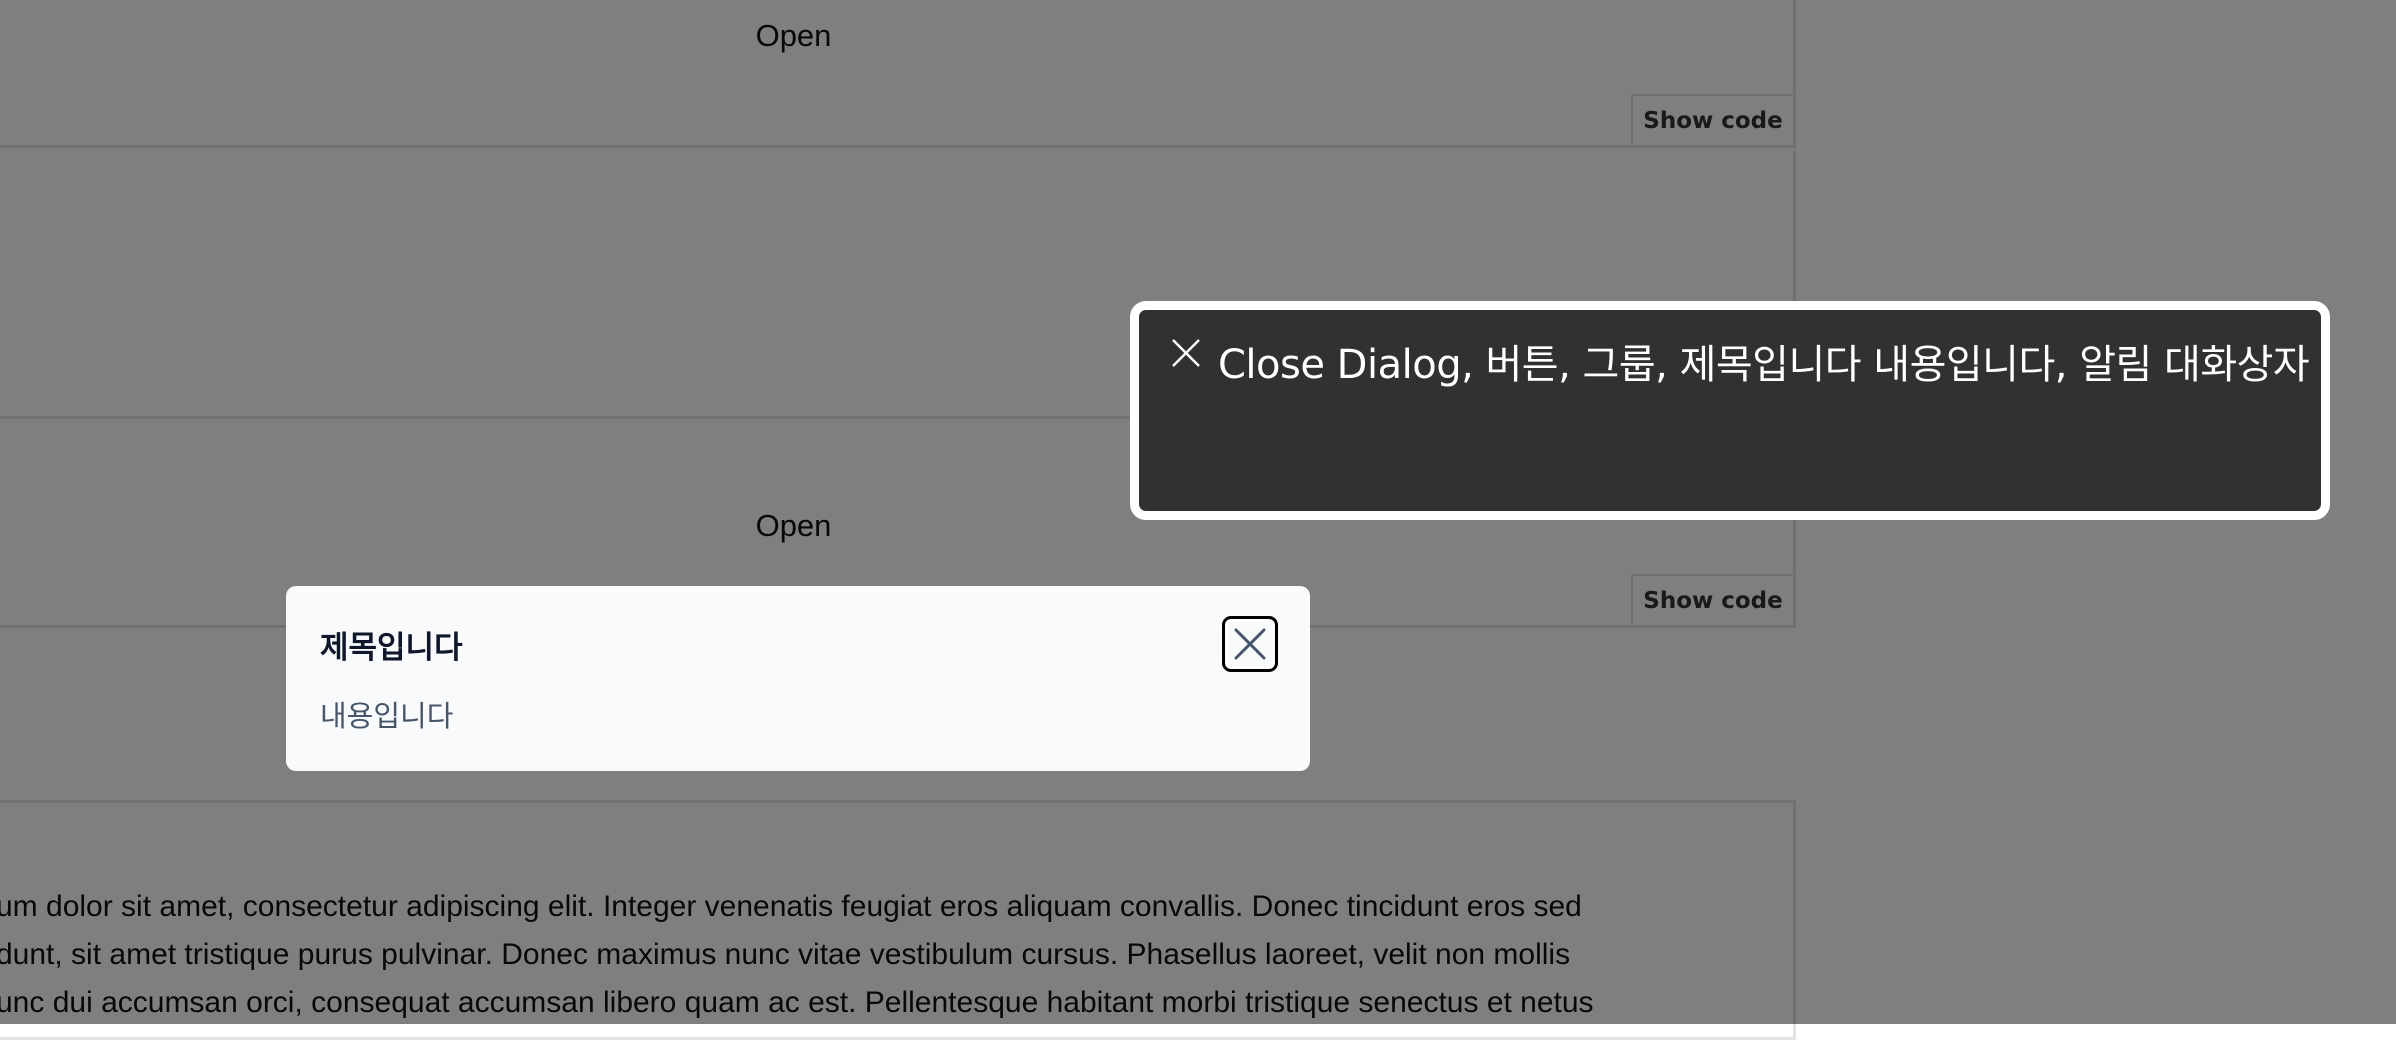  Describe the element at coordinates (798, 678) in the screenshot. I see `alert-dialog: 제목입니다 내용입니다` at that location.